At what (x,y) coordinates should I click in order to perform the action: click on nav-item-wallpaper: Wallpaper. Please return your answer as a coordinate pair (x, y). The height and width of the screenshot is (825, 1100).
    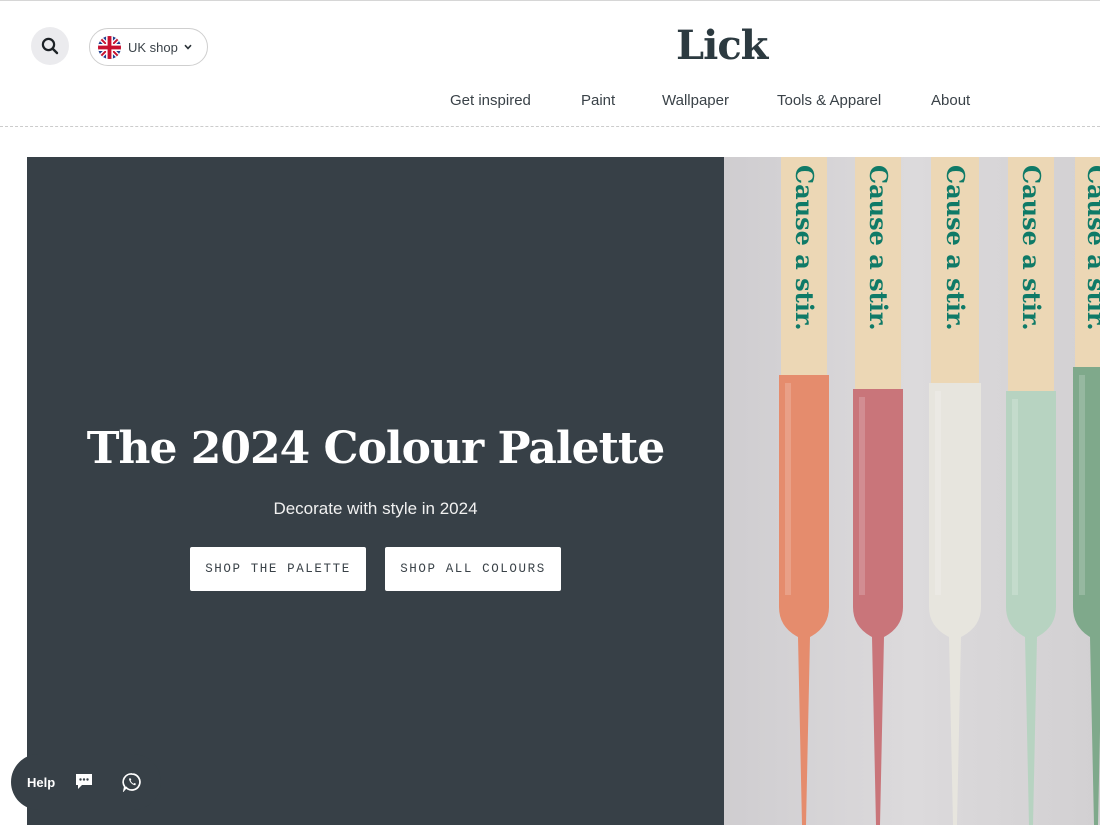
    Looking at the image, I should click on (695, 100).